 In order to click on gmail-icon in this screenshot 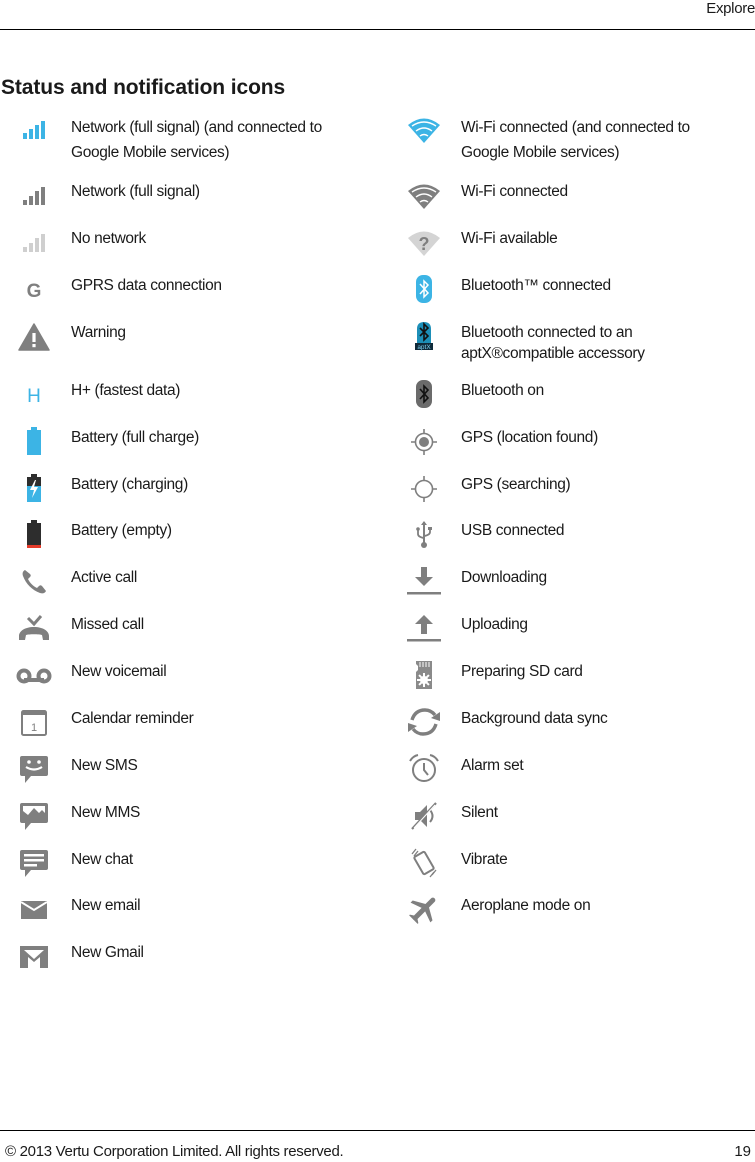, I will do `click(34, 957)`.